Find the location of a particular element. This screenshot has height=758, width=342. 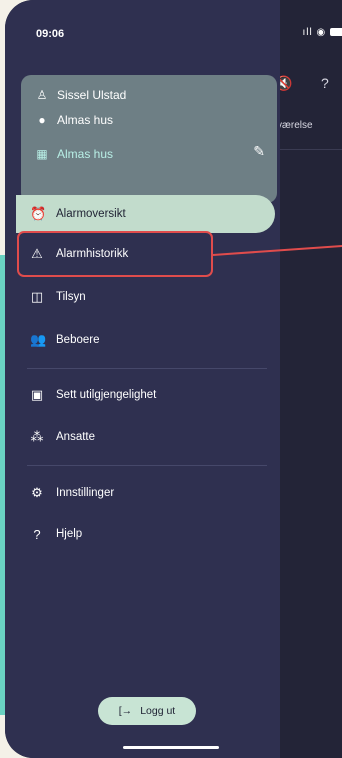

profile-unit-row: ▦ Almas hus is located at coordinates (74, 154).